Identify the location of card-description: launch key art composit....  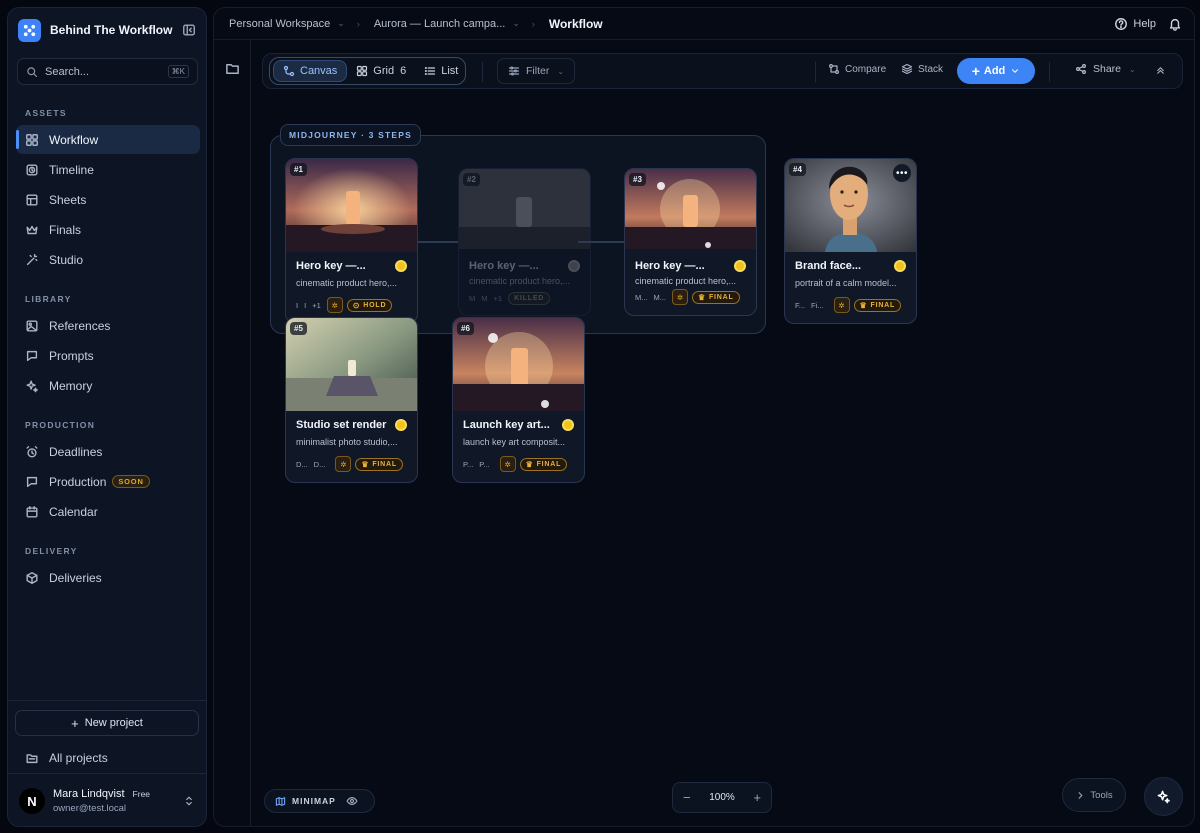
(514, 442).